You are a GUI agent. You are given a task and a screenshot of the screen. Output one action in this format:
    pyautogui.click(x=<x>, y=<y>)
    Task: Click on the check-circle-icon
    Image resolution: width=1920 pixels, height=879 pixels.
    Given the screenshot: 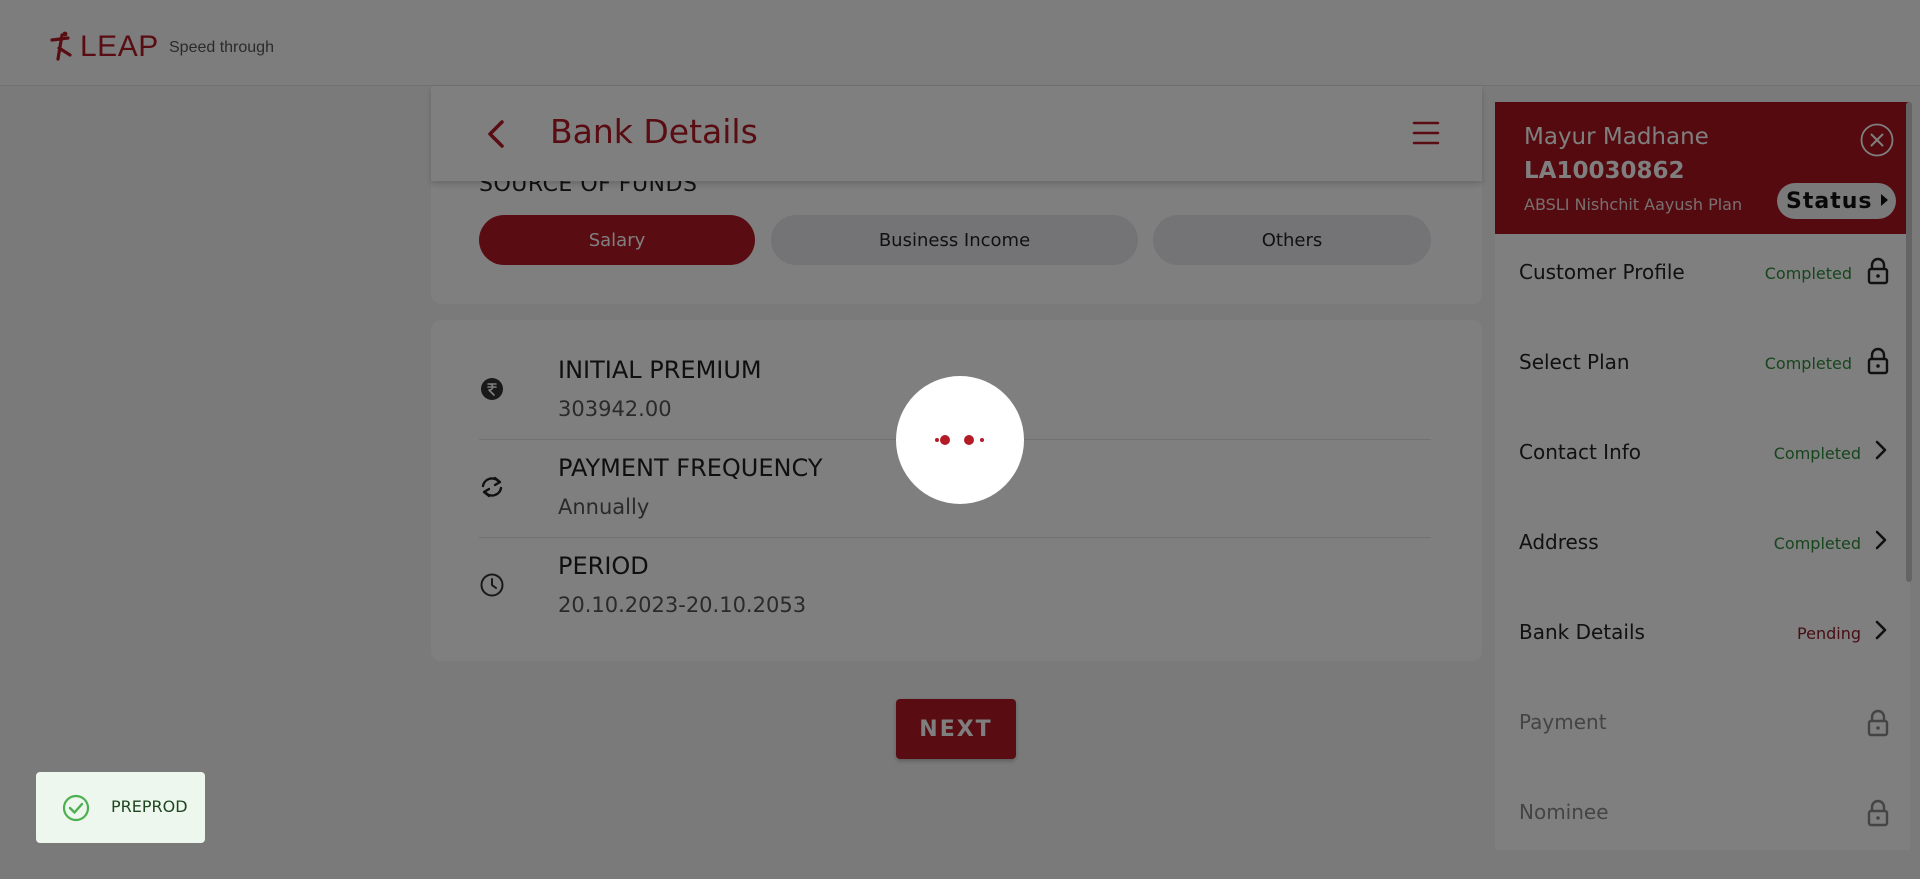 What is the action you would take?
    pyautogui.click(x=76, y=808)
    